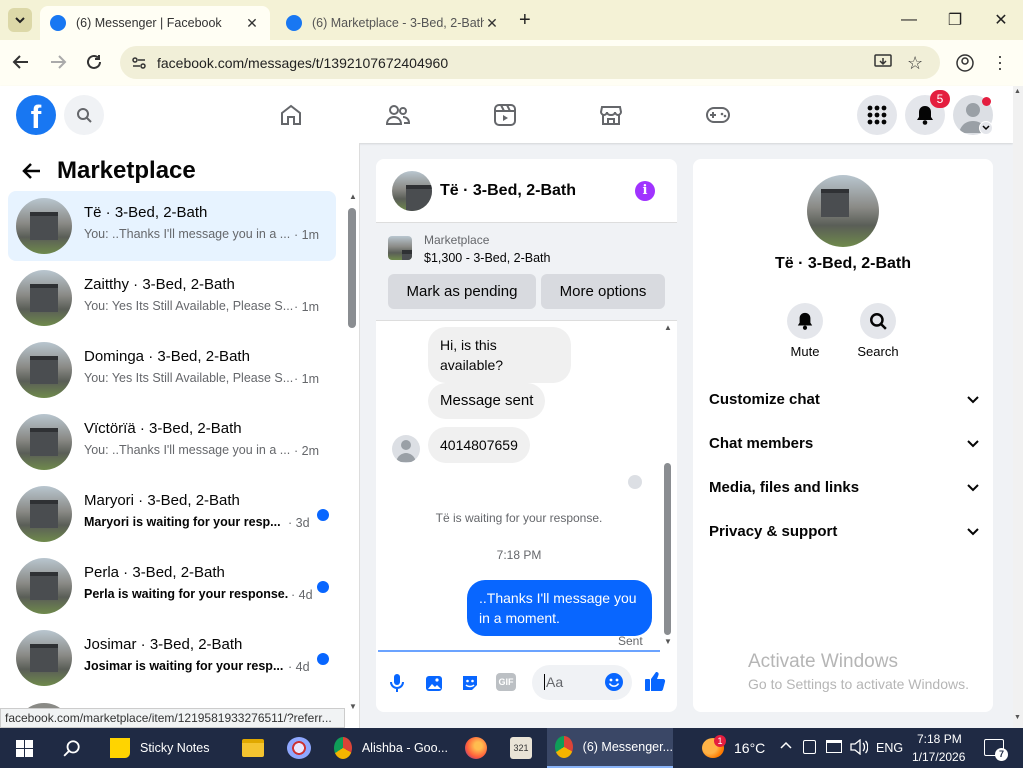  I want to click on taskbar-search-button, so click(72, 748).